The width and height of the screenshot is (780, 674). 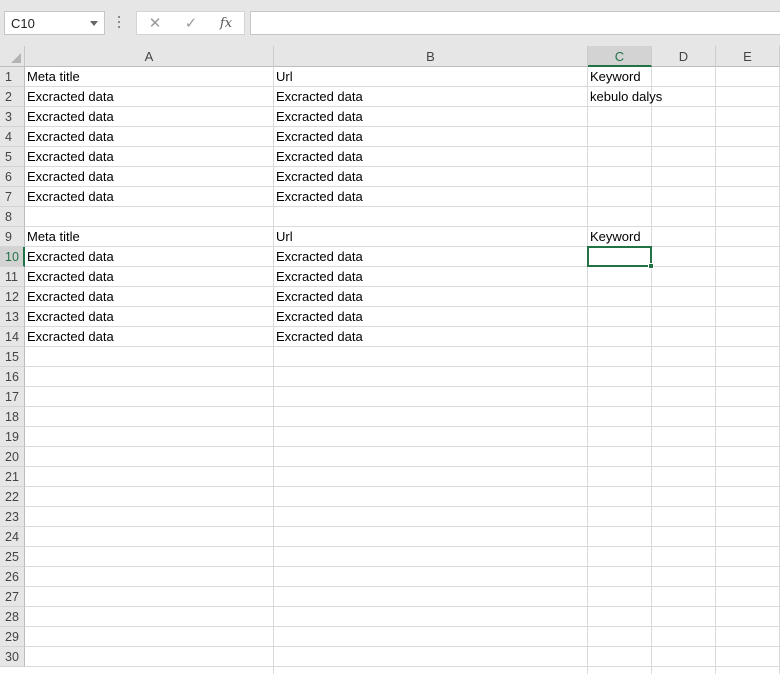 What do you see at coordinates (431, 257) in the screenshot?
I see `cell-b10: Excracted data` at bounding box center [431, 257].